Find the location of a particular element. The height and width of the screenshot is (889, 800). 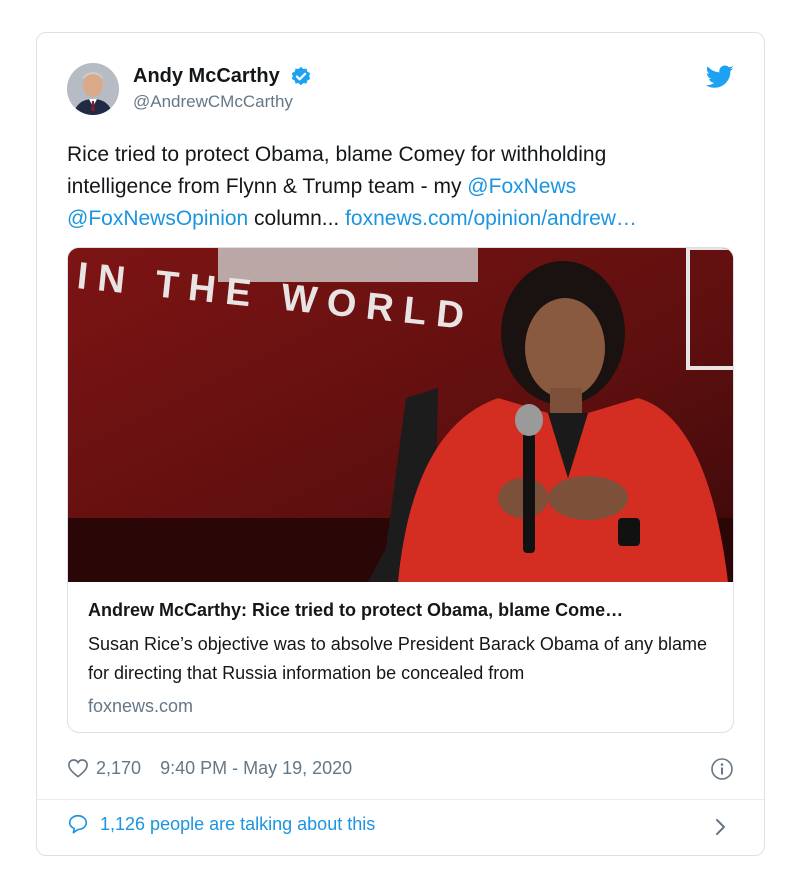

author-avatar is located at coordinates (93, 89).